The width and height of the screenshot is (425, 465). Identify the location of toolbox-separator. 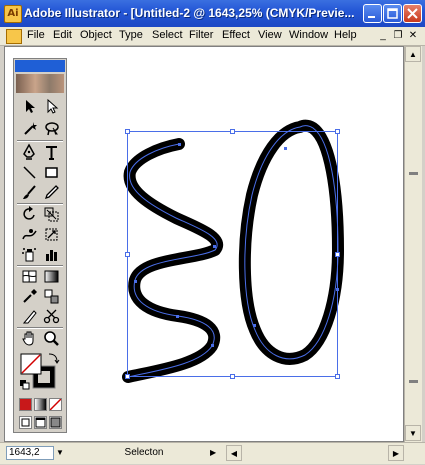
(40, 141).